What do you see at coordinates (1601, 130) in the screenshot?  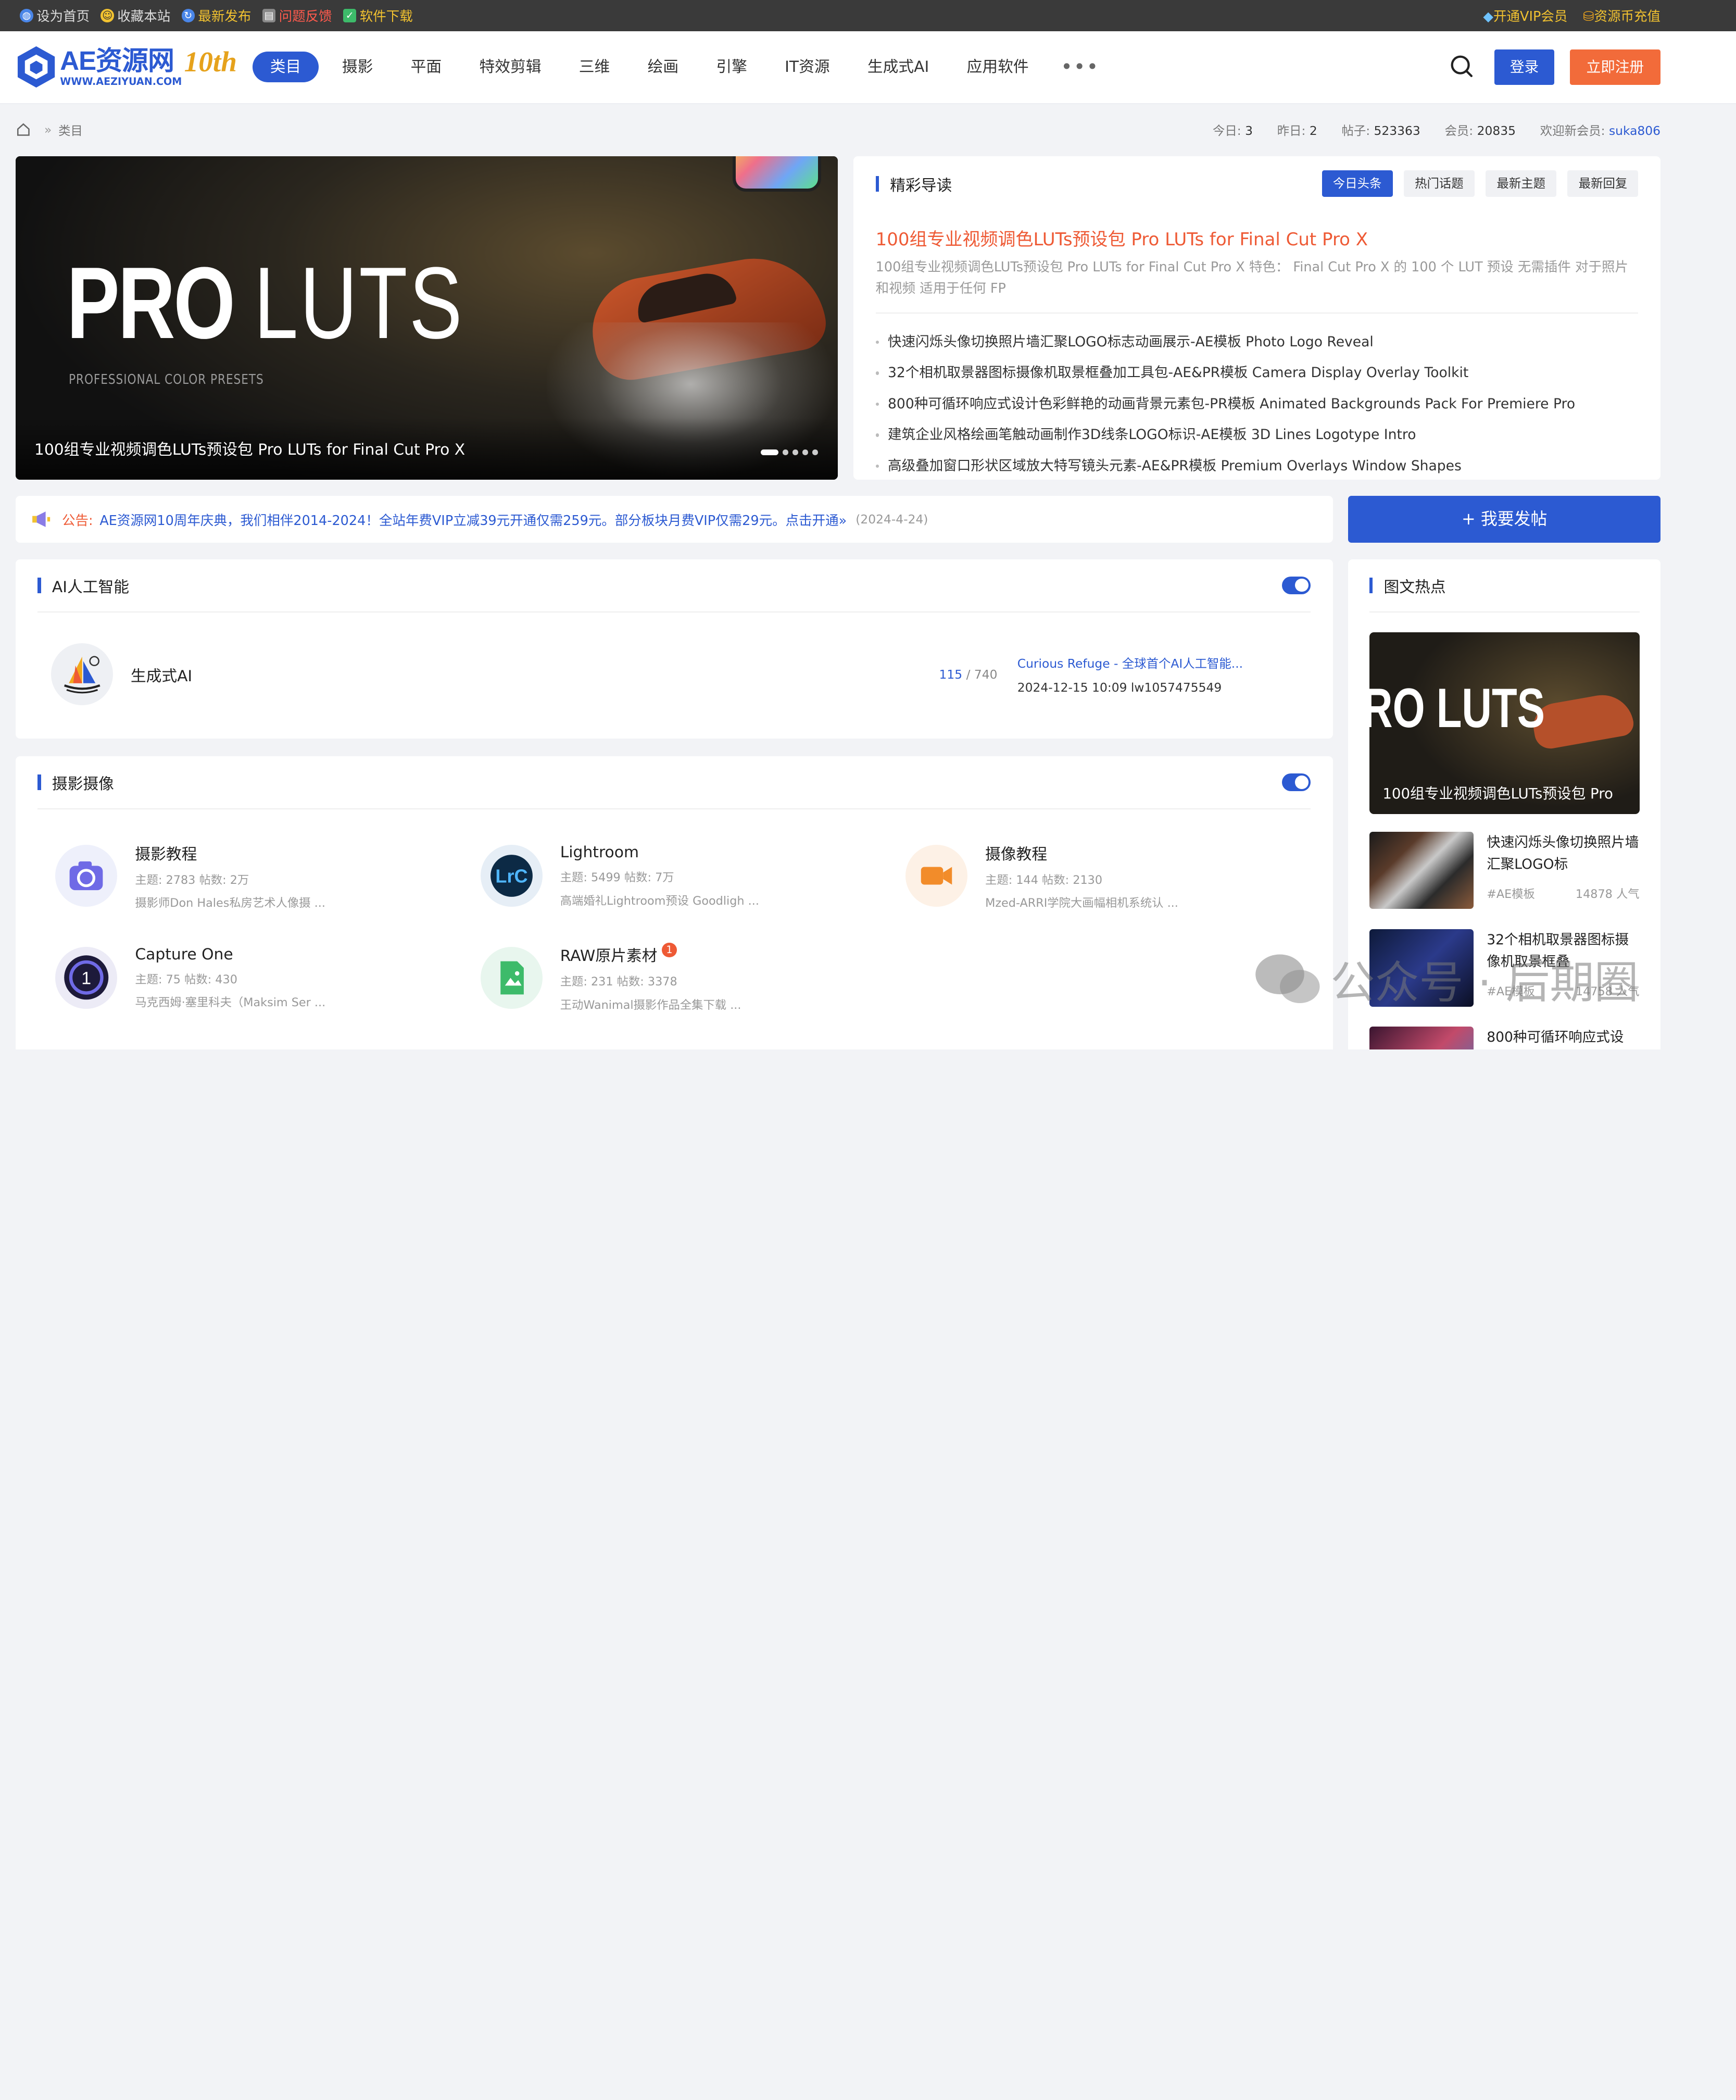 I see `stat-newest-member: 欢迎新会员: suka806` at bounding box center [1601, 130].